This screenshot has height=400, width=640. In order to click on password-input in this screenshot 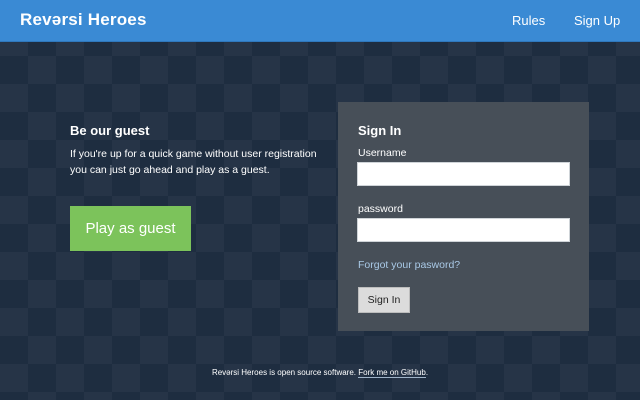, I will do `click(463, 230)`.